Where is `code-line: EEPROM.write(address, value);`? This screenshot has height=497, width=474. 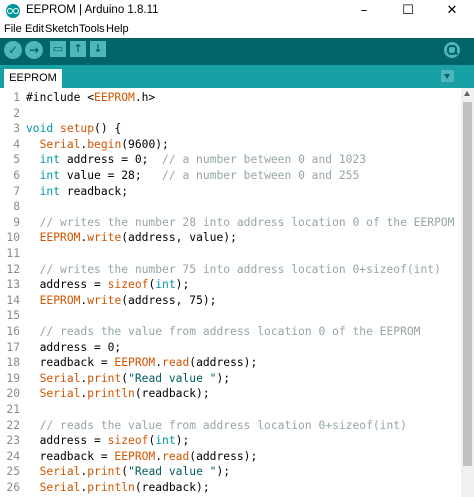
code-line: EEPROM.write(address, value); is located at coordinates (131, 238).